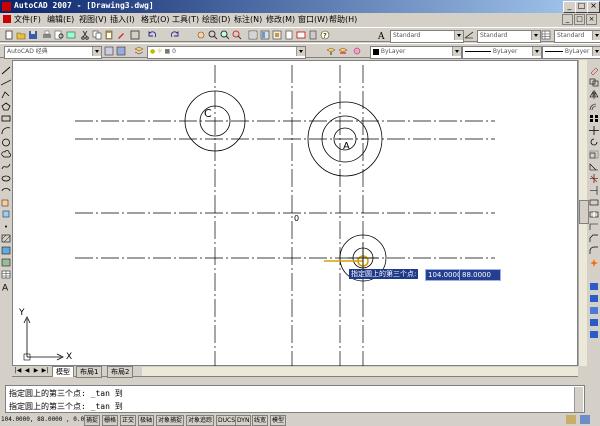 This screenshot has width=600, height=426. What do you see at coordinates (577, 36) in the screenshot?
I see `table-style-select: Standard` at bounding box center [577, 36].